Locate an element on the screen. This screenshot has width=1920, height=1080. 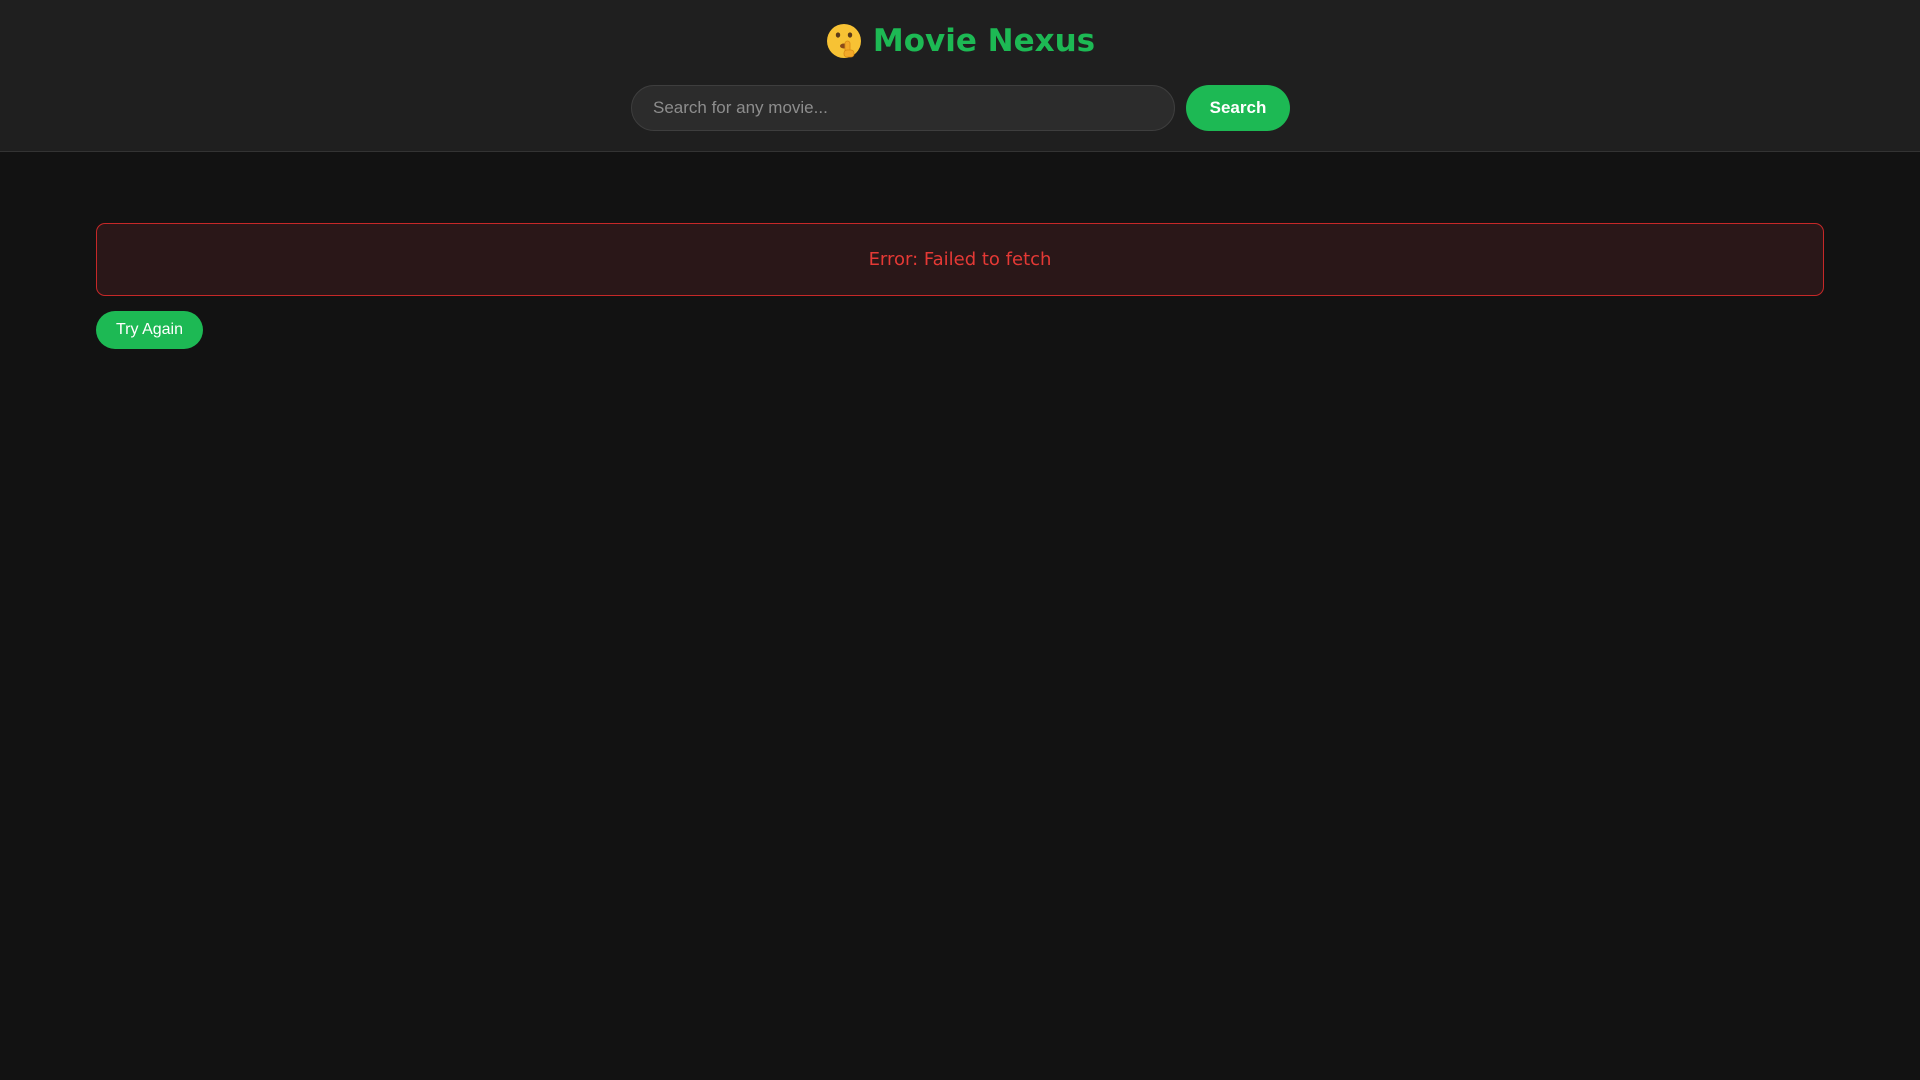
shushing-face-icon is located at coordinates (844, 41).